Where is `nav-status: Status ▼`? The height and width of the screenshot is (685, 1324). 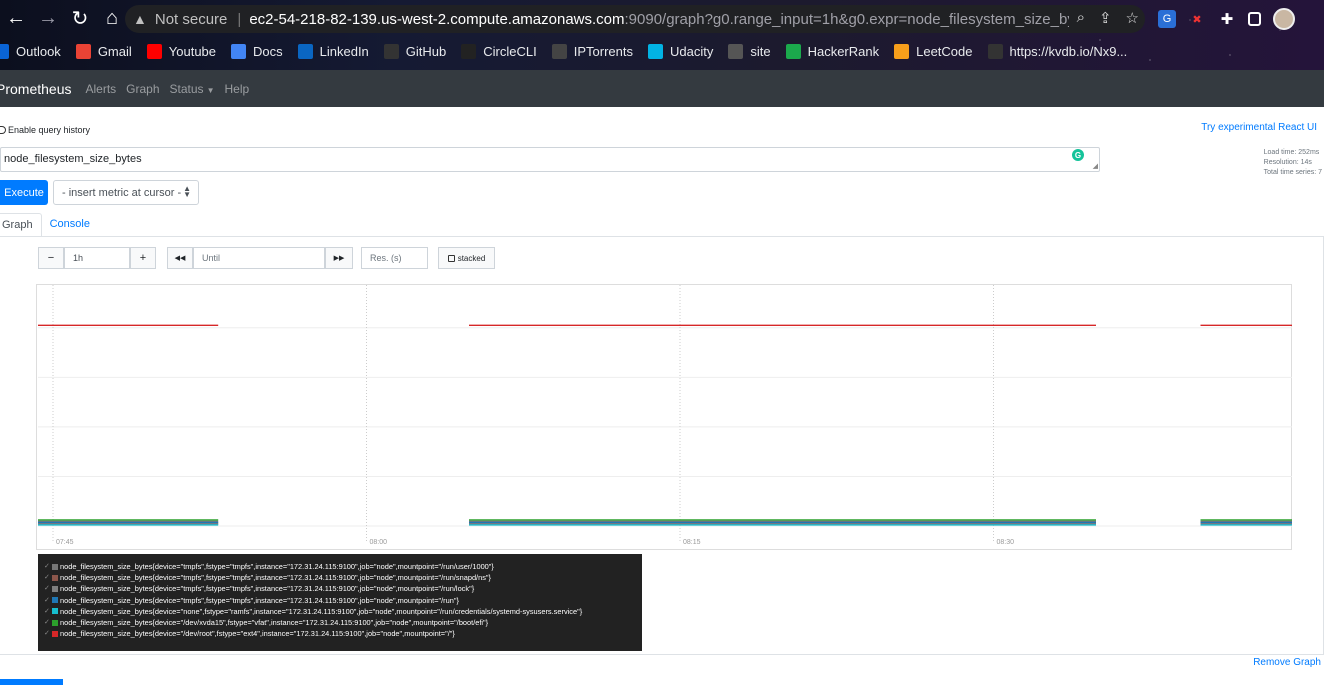 nav-status: Status ▼ is located at coordinates (192, 89).